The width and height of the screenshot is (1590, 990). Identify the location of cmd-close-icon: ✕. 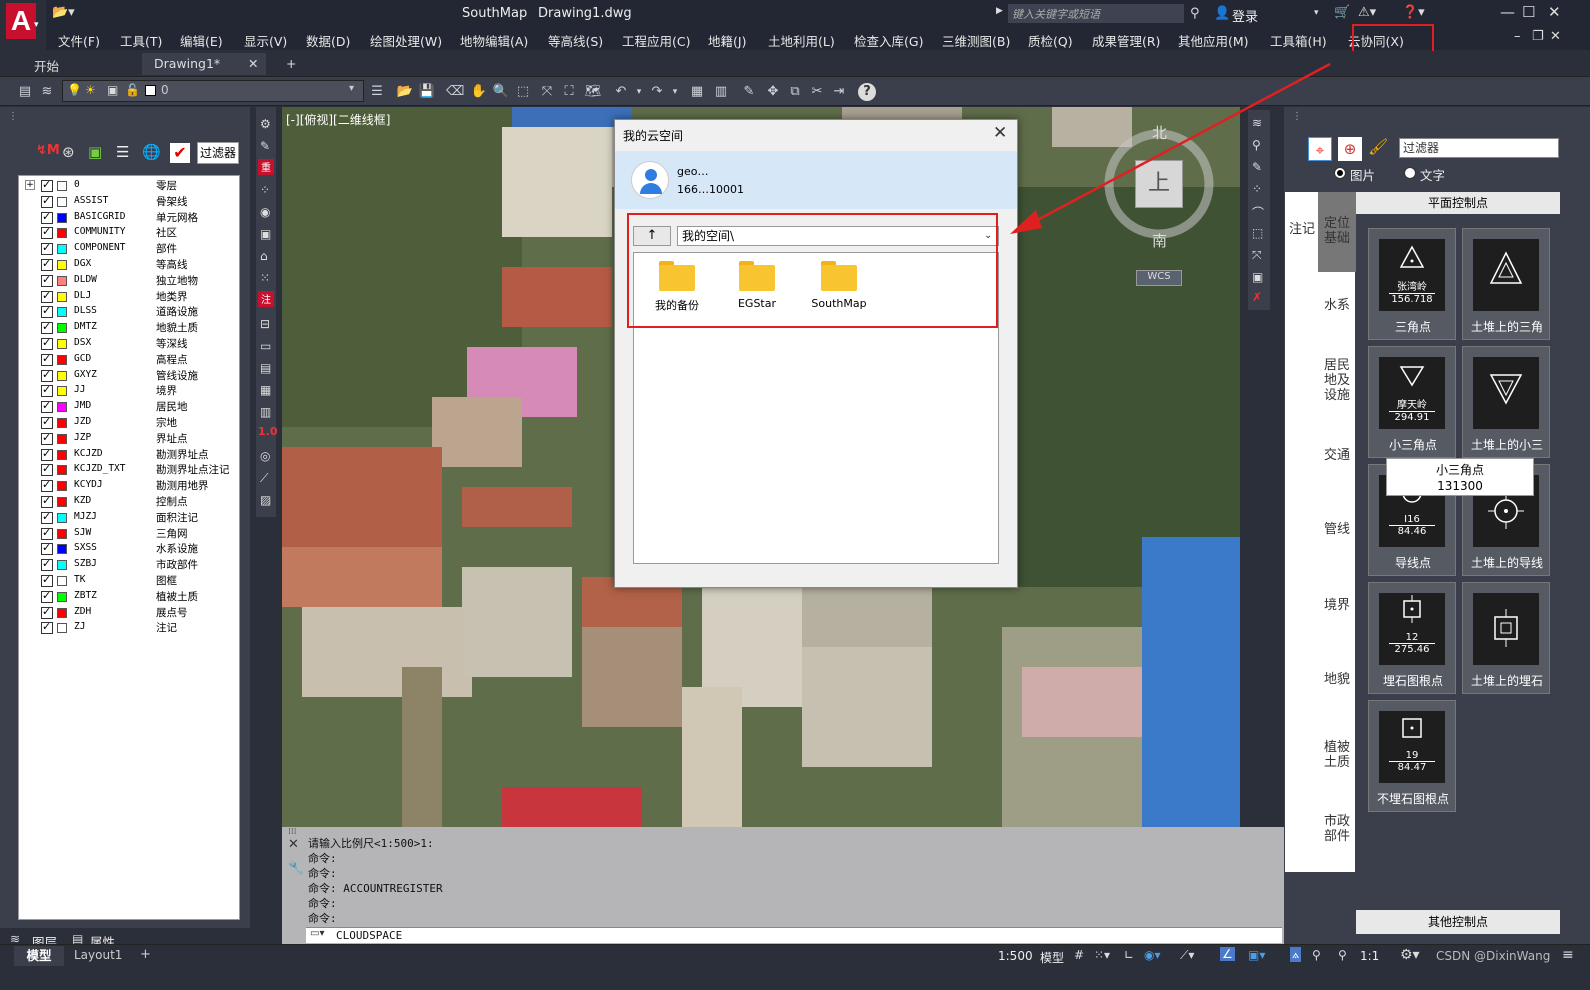
(293, 844).